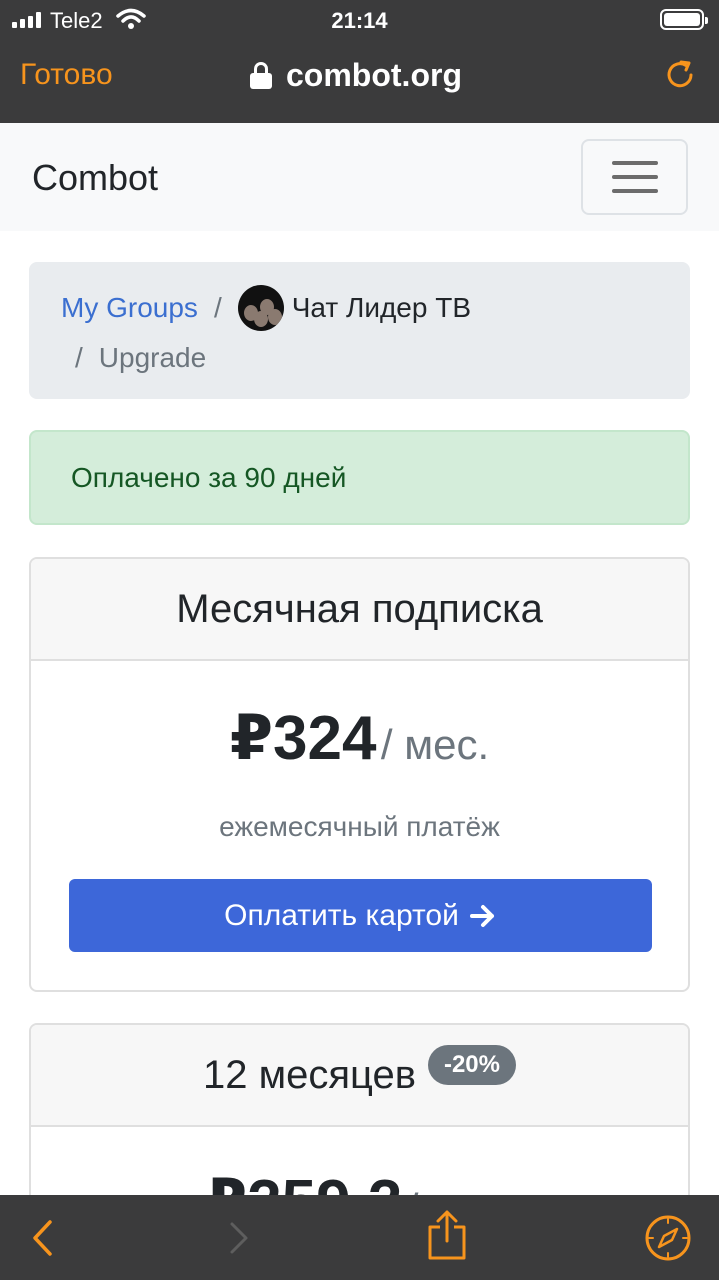 The height and width of the screenshot is (1280, 719). Describe the element at coordinates (684, 19) in the screenshot. I see `battery-icon` at that location.